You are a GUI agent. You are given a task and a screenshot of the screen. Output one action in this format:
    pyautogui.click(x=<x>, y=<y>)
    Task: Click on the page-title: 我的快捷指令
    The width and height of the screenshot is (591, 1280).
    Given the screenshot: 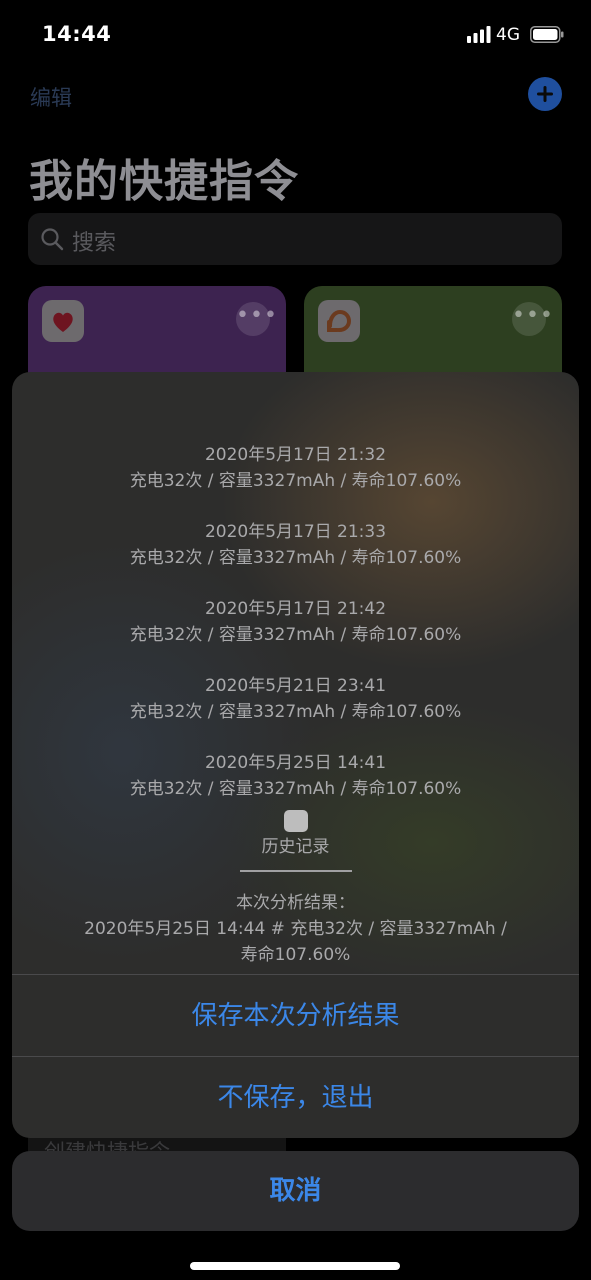 What is the action you would take?
    pyautogui.click(x=164, y=181)
    